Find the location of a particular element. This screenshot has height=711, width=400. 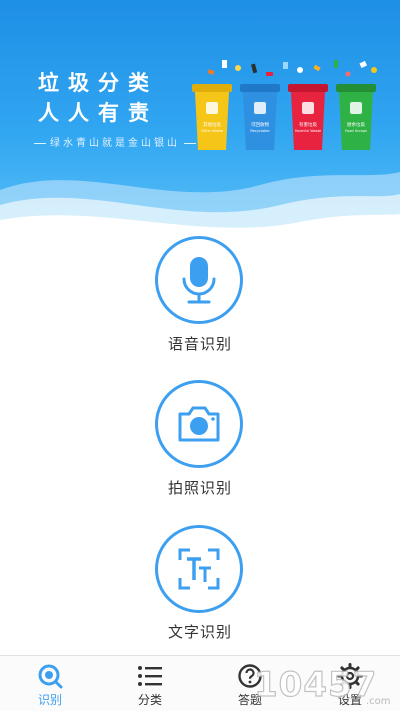

bottom-tab-bar: 识别 分类 答题 设置 is located at coordinates (200, 683).